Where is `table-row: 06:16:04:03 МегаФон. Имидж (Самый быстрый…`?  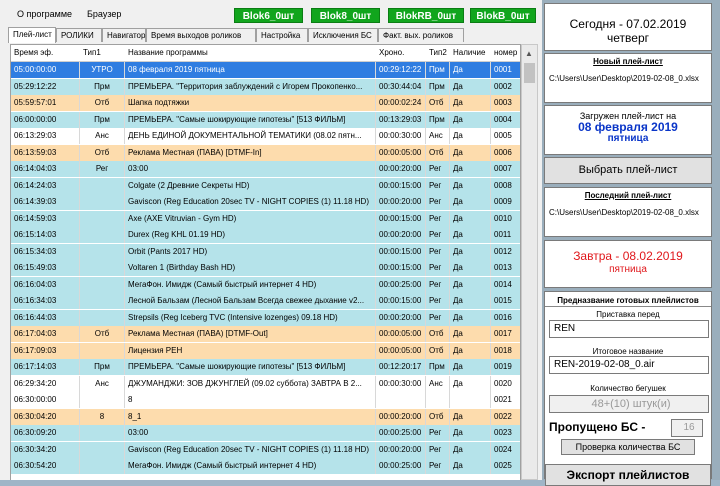 table-row: 06:16:04:03 МегаФон. Имидж (Самый быстрый… is located at coordinates (265, 284).